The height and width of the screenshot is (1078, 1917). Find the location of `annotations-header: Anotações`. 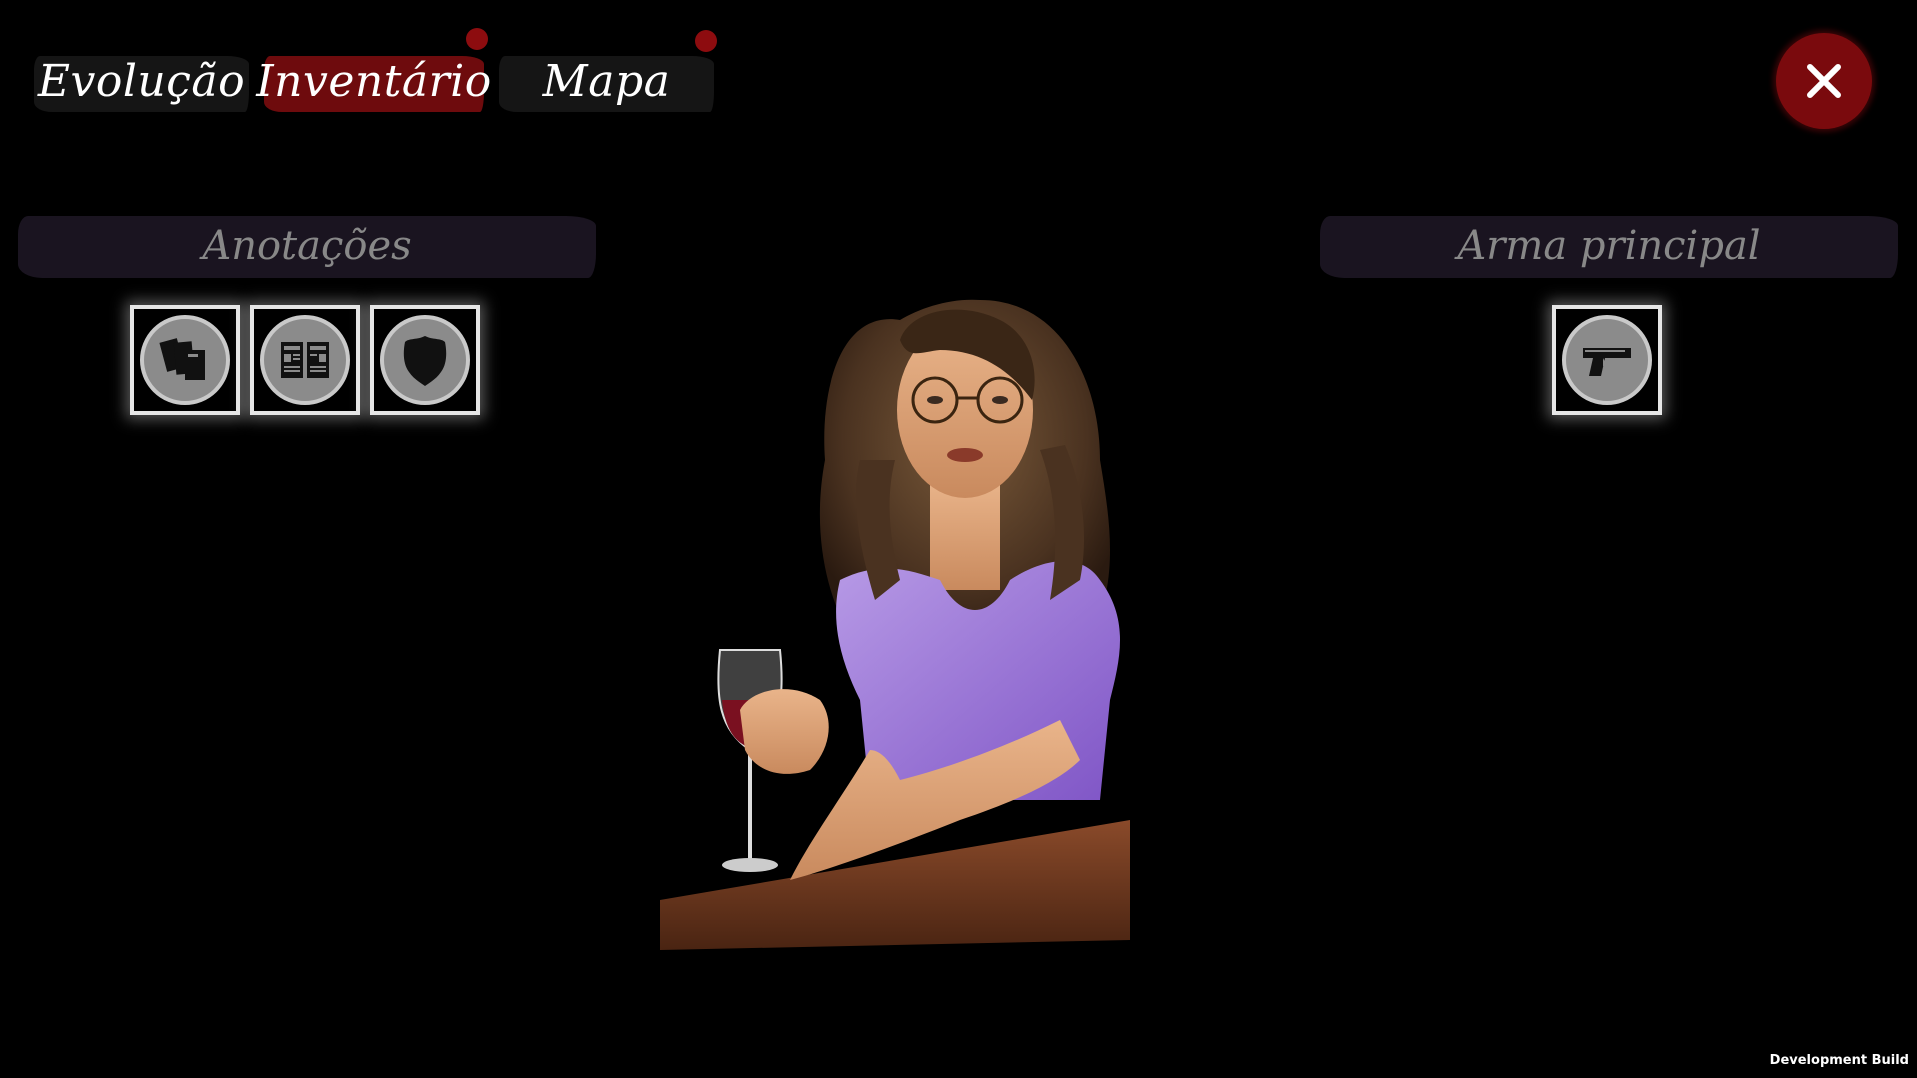

annotations-header: Anotações is located at coordinates (307, 246).